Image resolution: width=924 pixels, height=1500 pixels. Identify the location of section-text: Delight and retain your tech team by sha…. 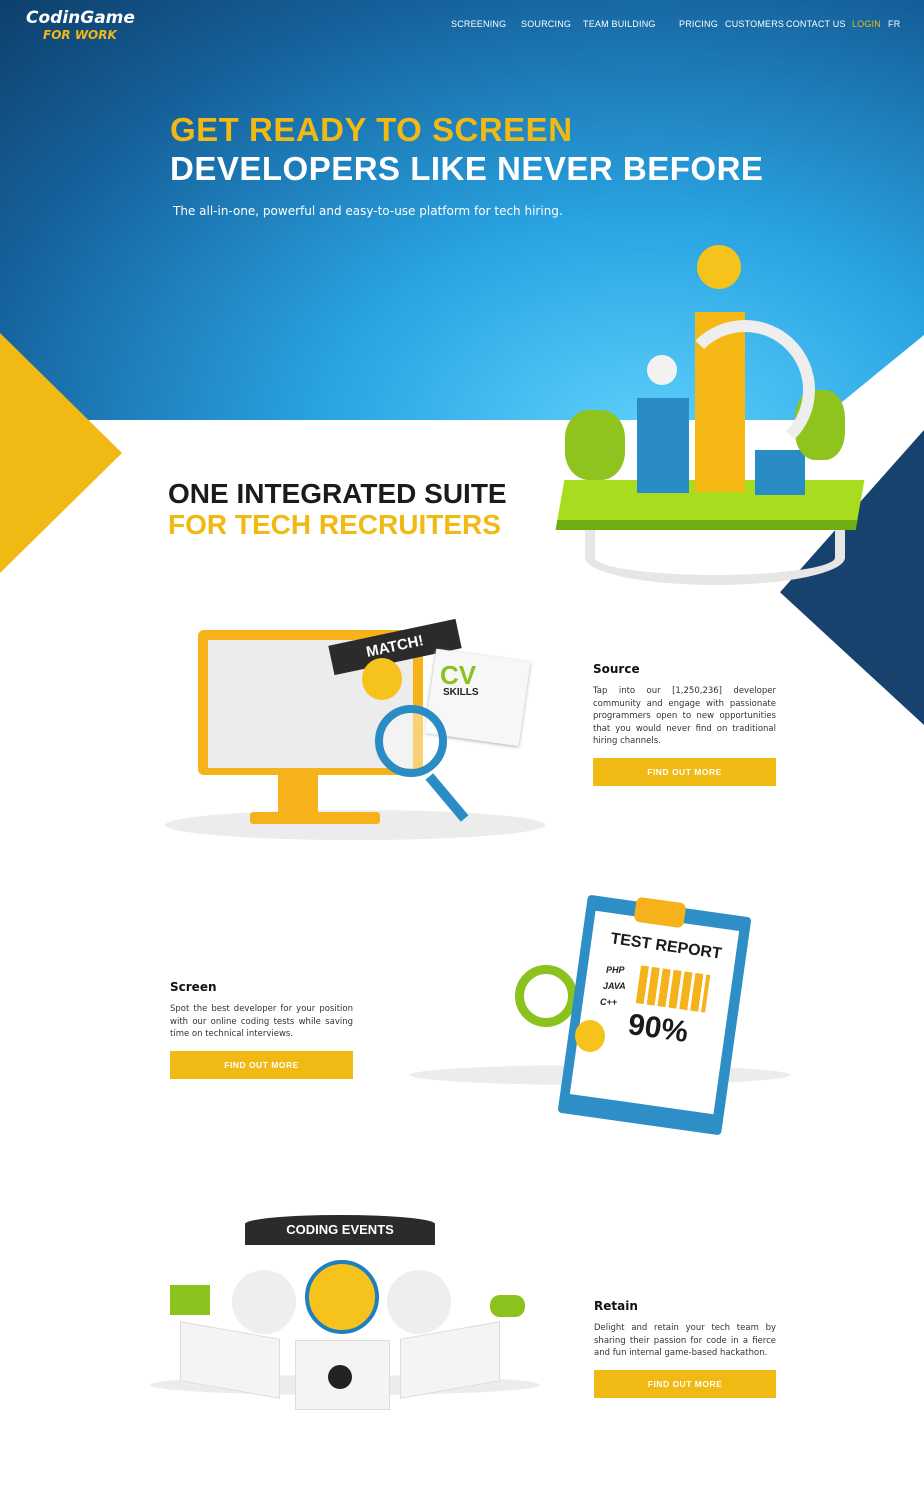
(685, 1340).